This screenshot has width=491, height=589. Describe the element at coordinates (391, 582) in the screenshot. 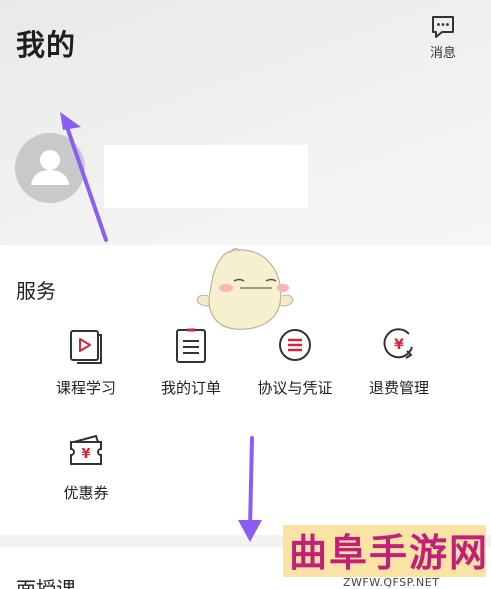

I see `watermark-url: ZWFW.QFSP.NET` at that location.